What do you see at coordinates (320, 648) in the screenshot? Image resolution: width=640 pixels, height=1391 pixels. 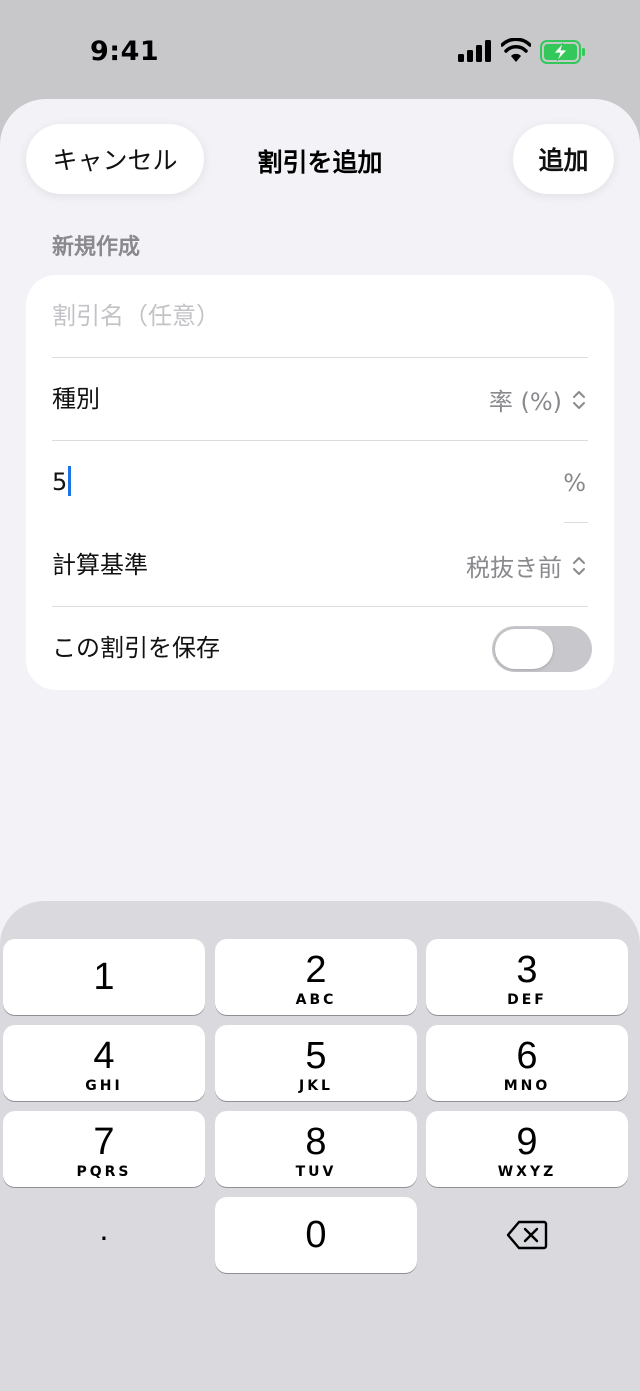 I see `save-row: この割引を保存` at bounding box center [320, 648].